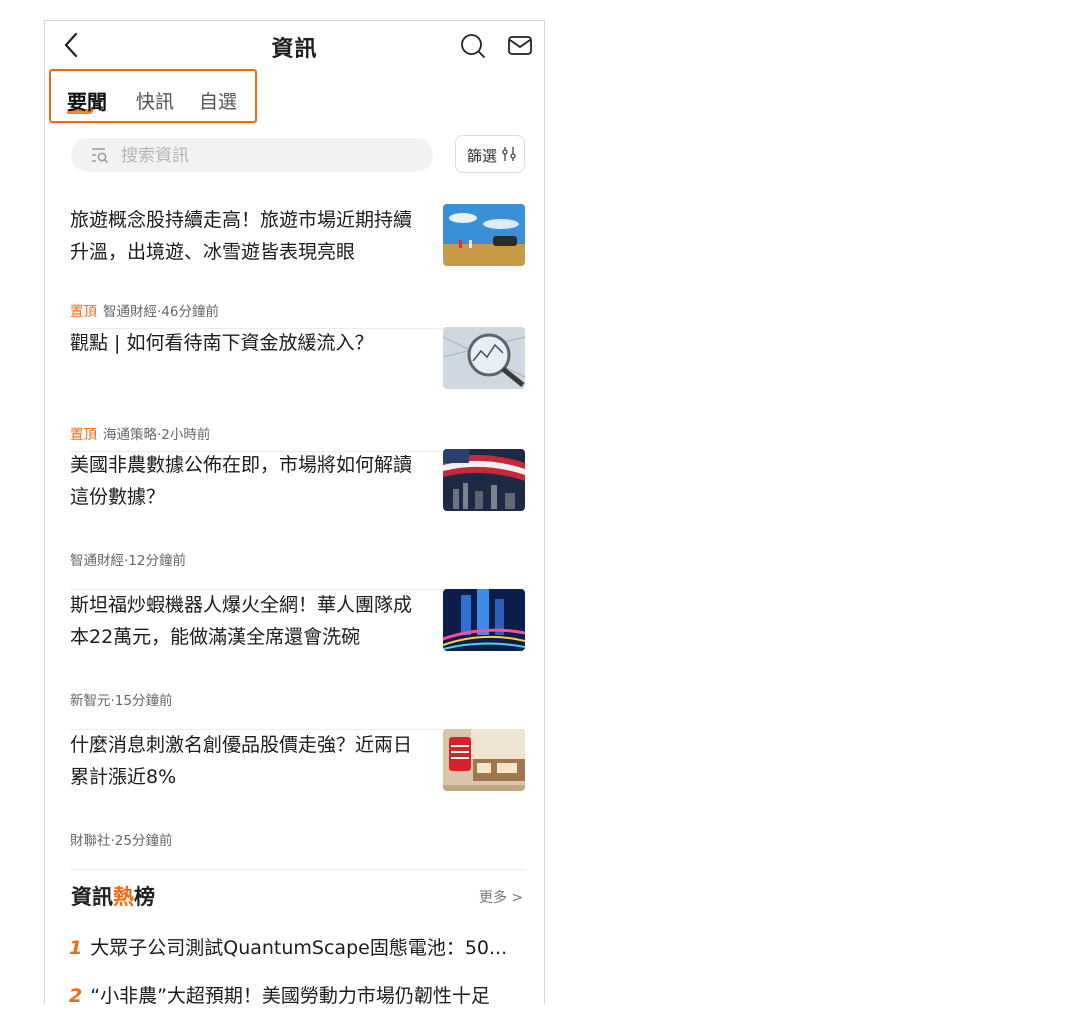 The height and width of the screenshot is (1025, 1080). What do you see at coordinates (123, 897) in the screenshot?
I see `hot-title-accent: 熱` at bounding box center [123, 897].